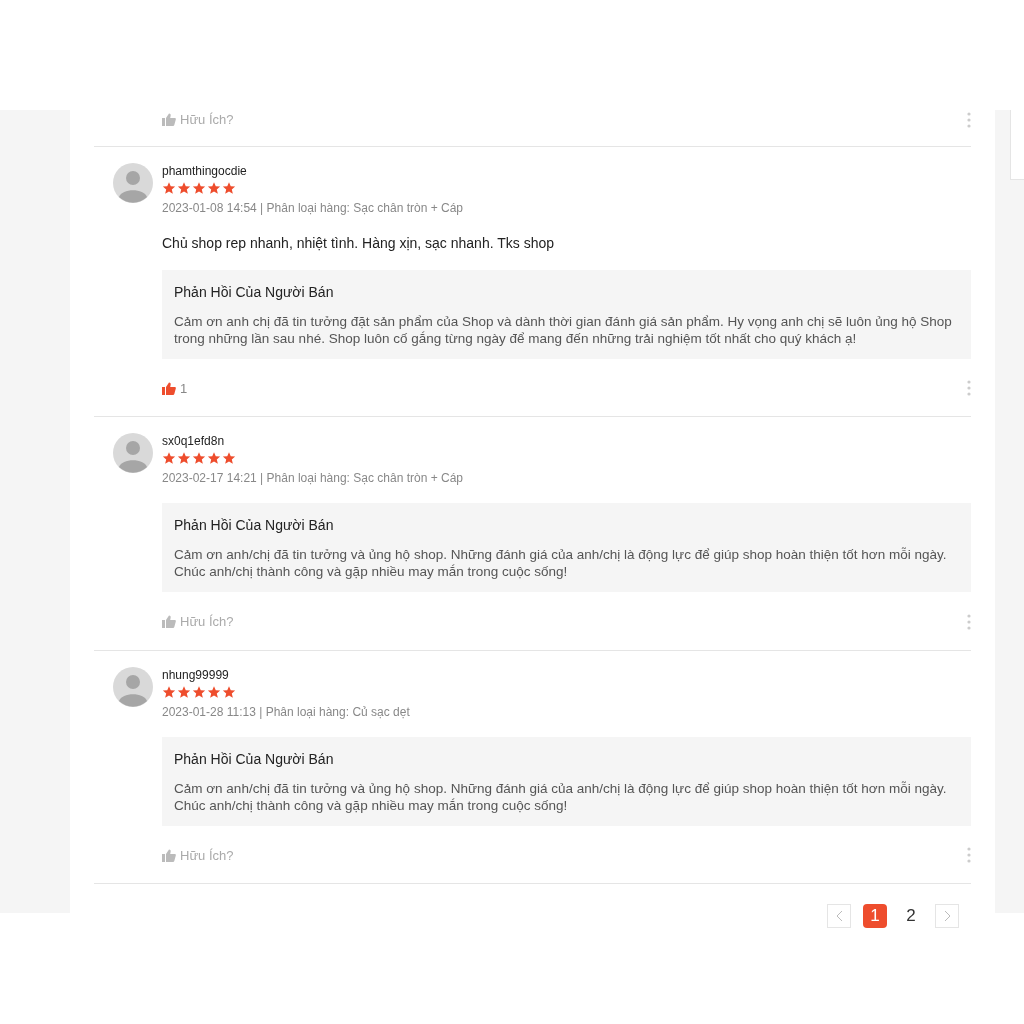 Image resolution: width=1024 pixels, height=1024 pixels. I want to click on username: sx0q1efd8n, so click(194, 441).